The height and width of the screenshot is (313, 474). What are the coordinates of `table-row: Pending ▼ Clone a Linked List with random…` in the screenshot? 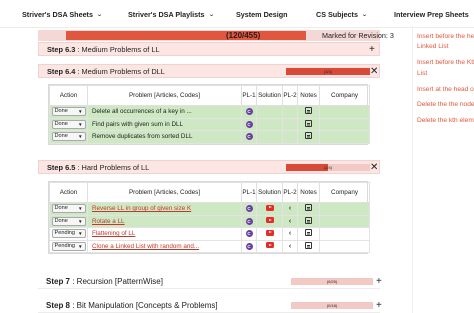 It's located at (209, 246).